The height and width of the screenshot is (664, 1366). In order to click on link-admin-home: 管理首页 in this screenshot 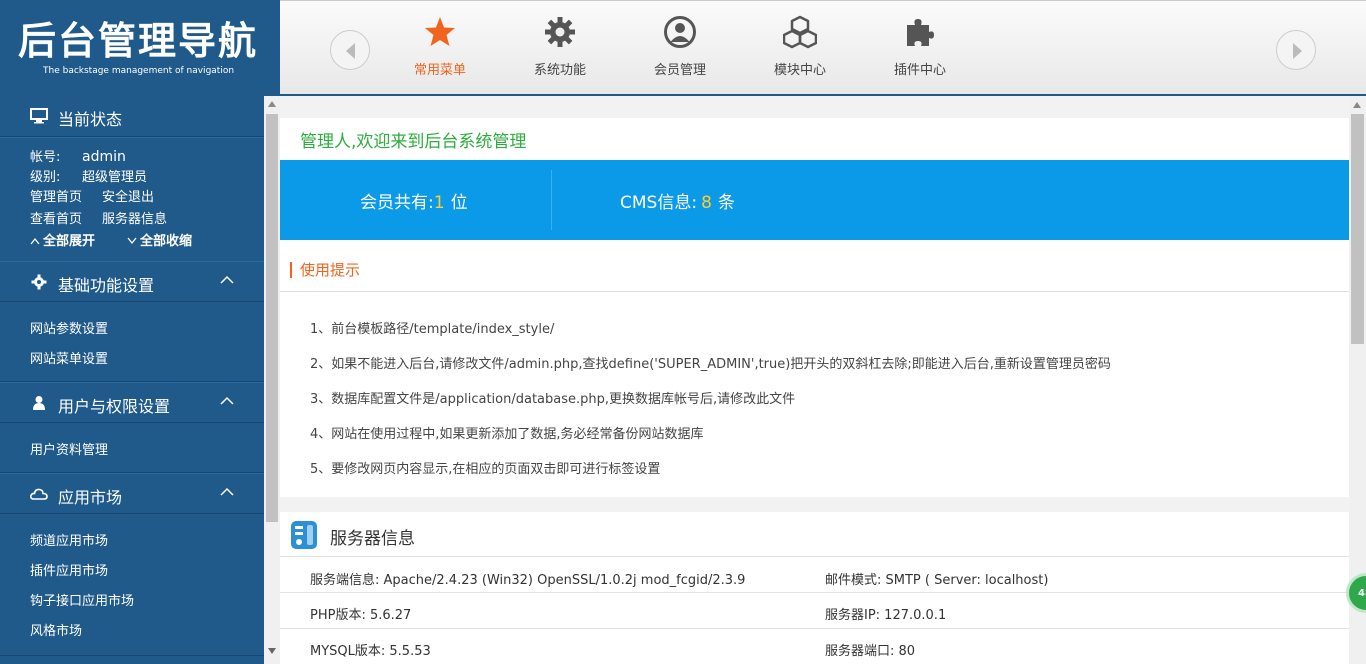, I will do `click(56, 197)`.